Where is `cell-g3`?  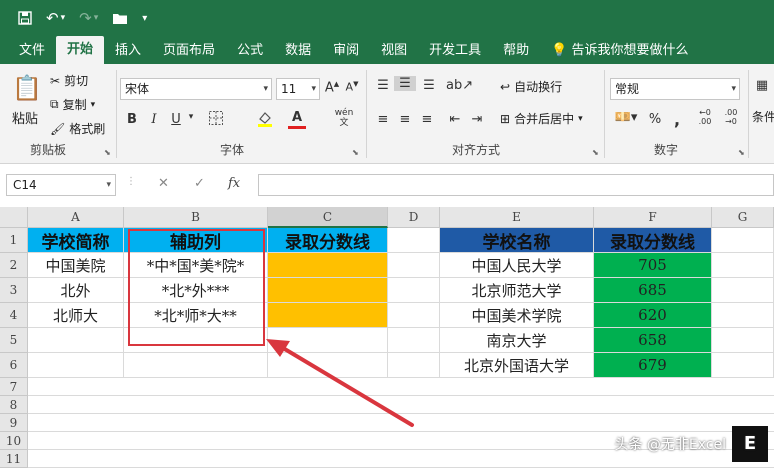 cell-g3 is located at coordinates (743, 290).